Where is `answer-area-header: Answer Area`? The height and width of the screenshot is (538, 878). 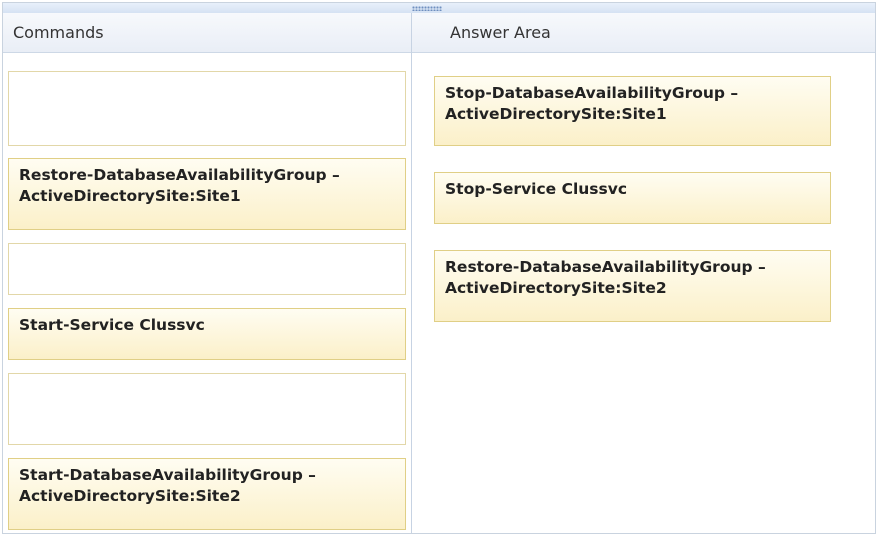 answer-area-header: Answer Area is located at coordinates (643, 33).